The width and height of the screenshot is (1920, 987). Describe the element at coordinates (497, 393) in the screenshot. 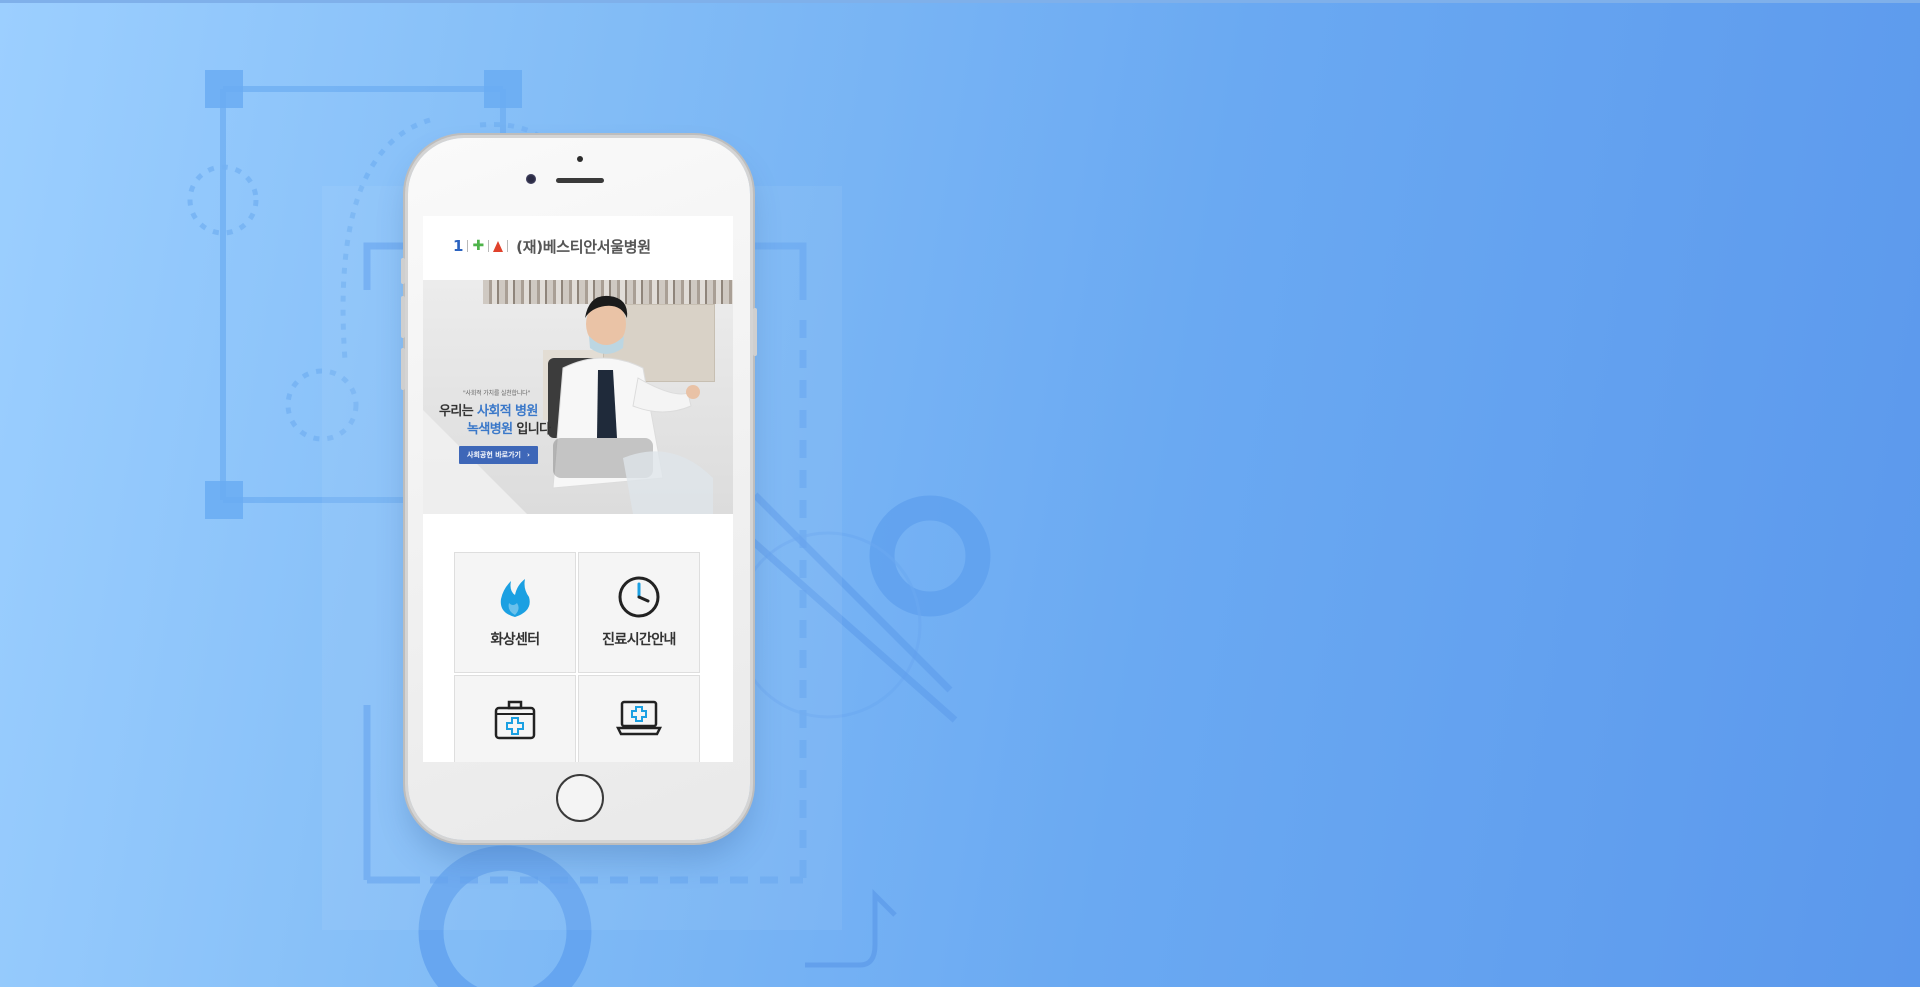

I see `hero-quote: "사회적 가치를 실천합니다"` at that location.